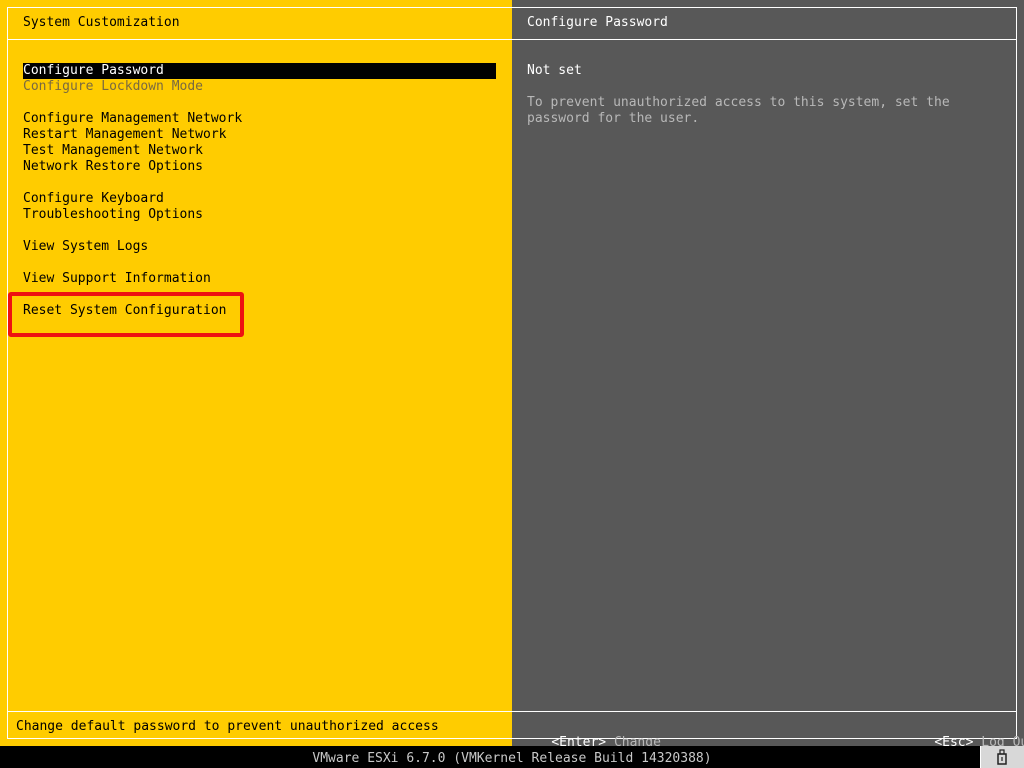 Image resolution: width=1024 pixels, height=768 pixels. What do you see at coordinates (259, 87) in the screenshot?
I see `menu-item-configure-lockdown-mode: Configure Lockdown Mode` at bounding box center [259, 87].